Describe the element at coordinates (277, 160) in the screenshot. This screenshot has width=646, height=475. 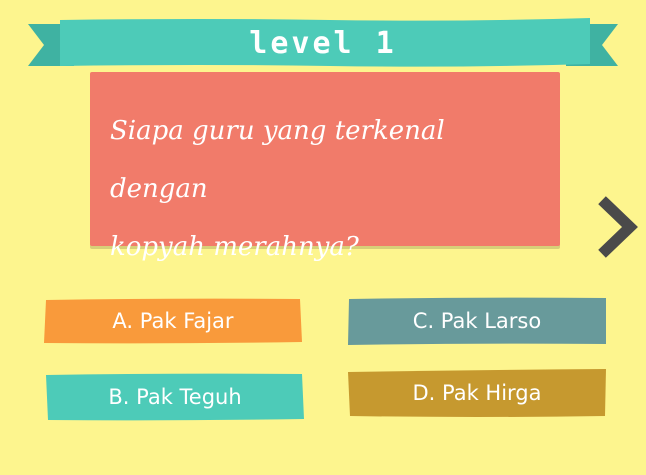
I see `question-line-1: Siapa guru yang terkenal dengan` at that location.